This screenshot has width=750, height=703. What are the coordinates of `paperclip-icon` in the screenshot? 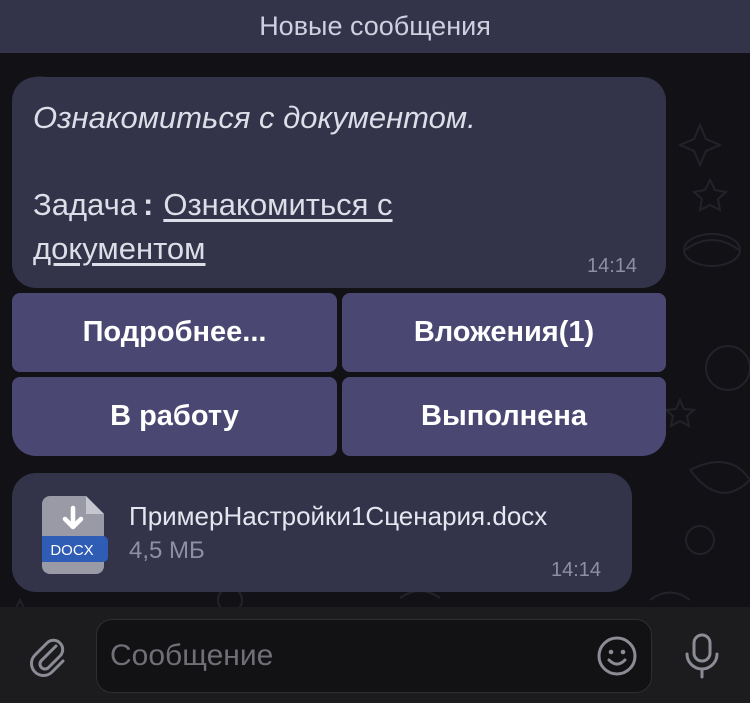 It's located at (48, 656).